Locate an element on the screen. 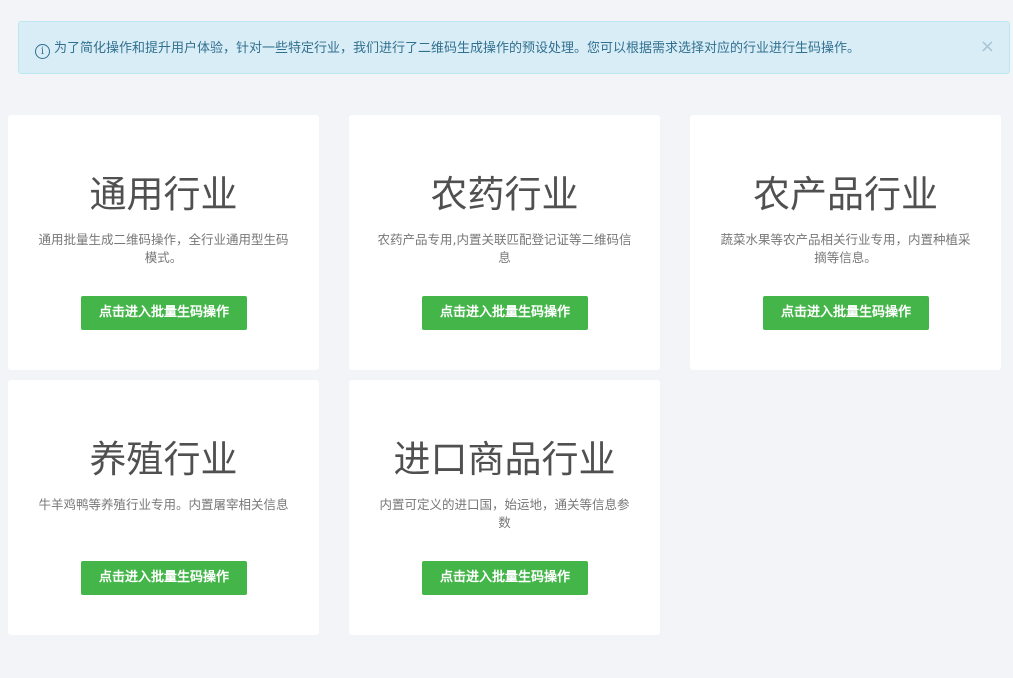  info-icon: i is located at coordinates (42, 51).